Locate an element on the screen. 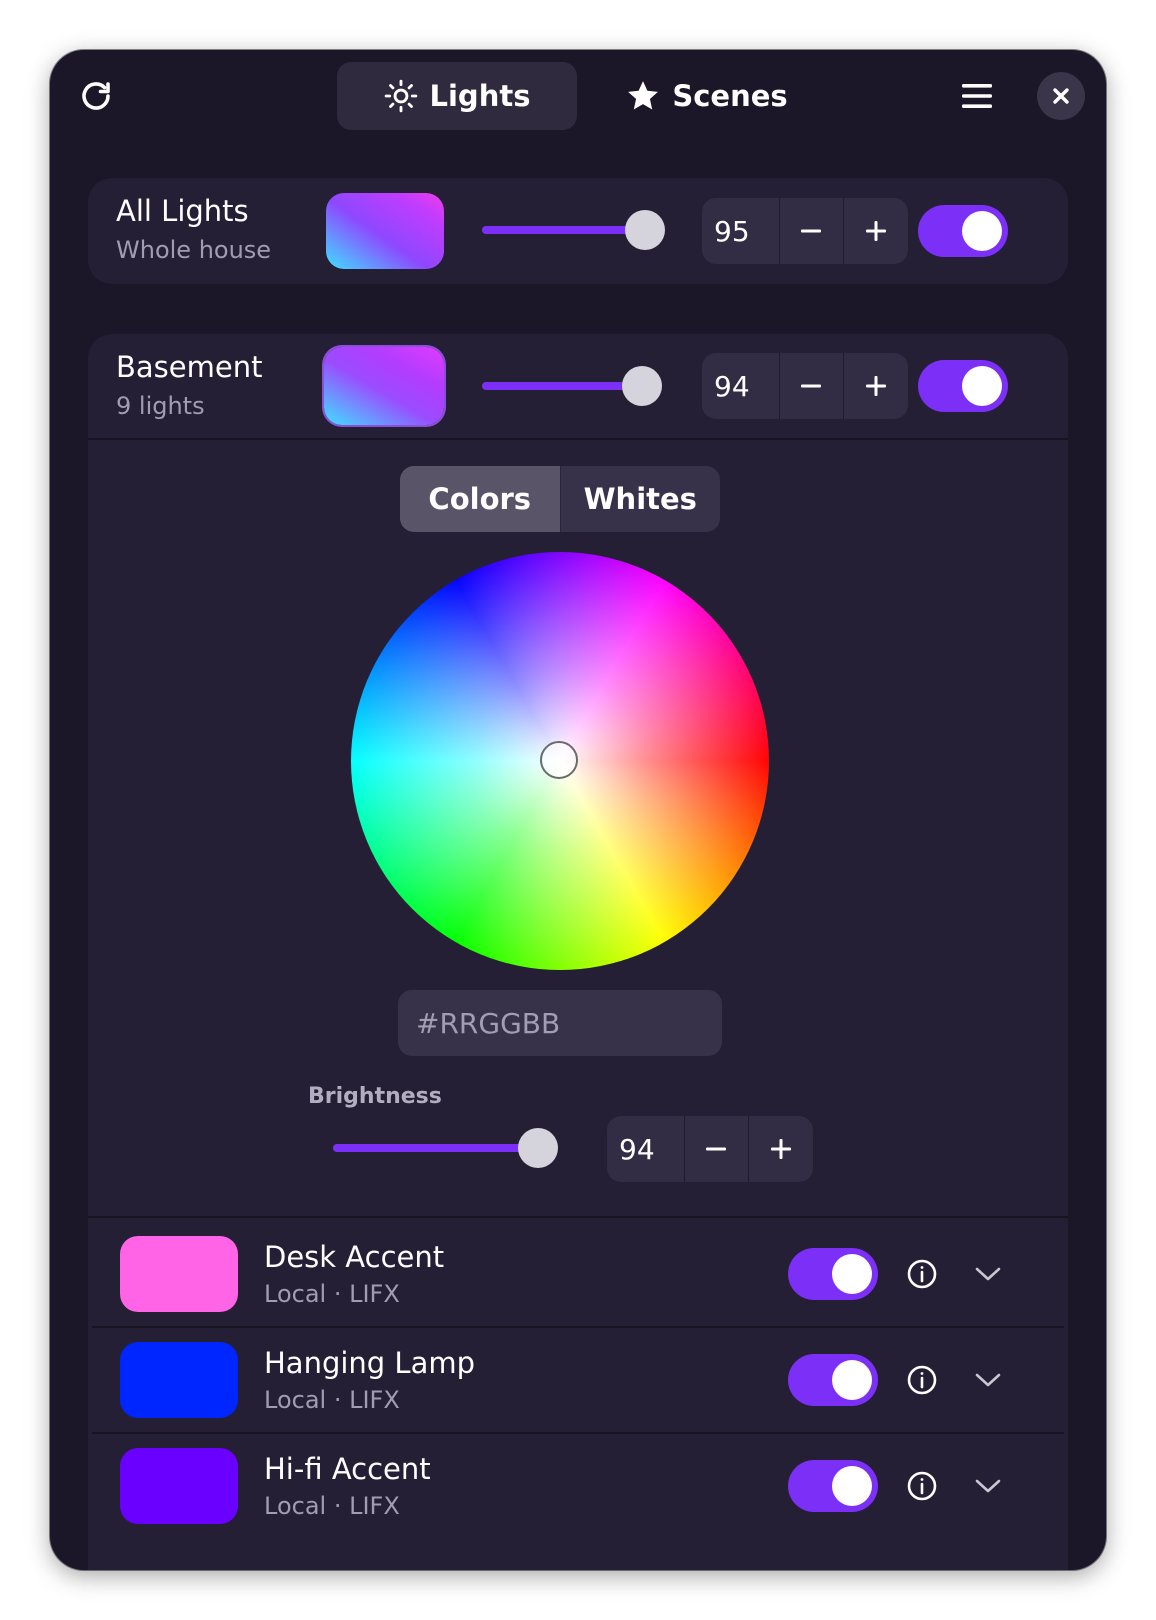 Image resolution: width=1156 pixels, height=1620 pixels. hamburger-menu-icon is located at coordinates (977, 96).